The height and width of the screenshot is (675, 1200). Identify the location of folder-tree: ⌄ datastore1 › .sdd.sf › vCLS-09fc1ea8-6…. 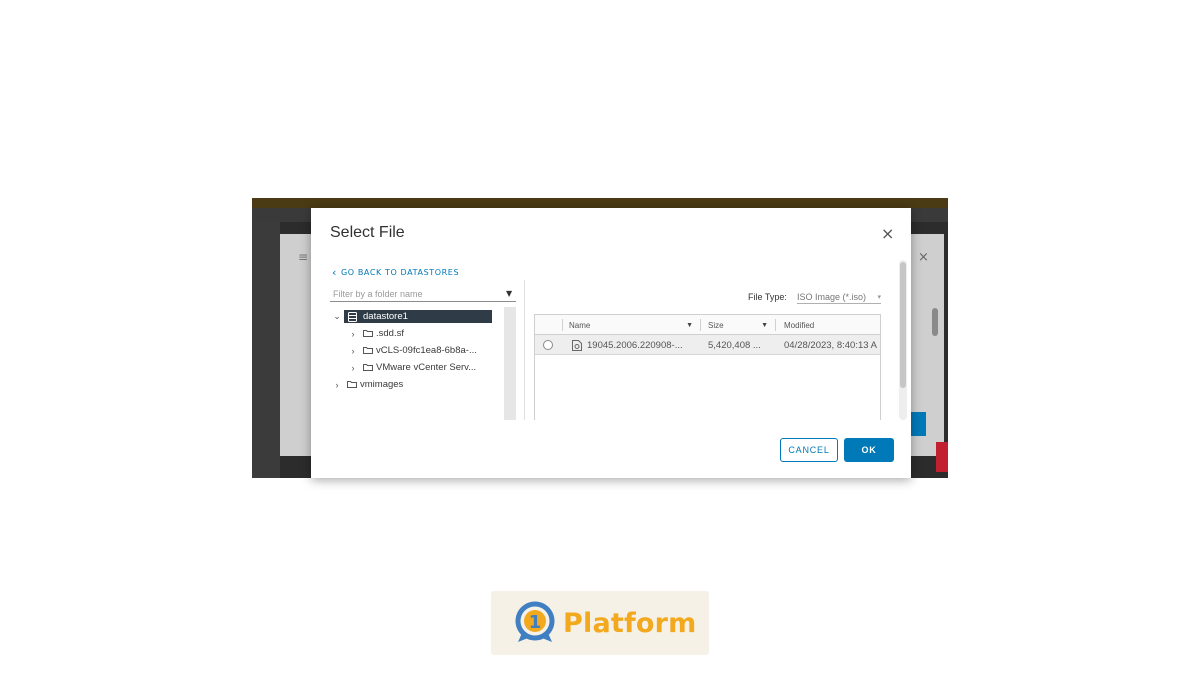
(423, 363).